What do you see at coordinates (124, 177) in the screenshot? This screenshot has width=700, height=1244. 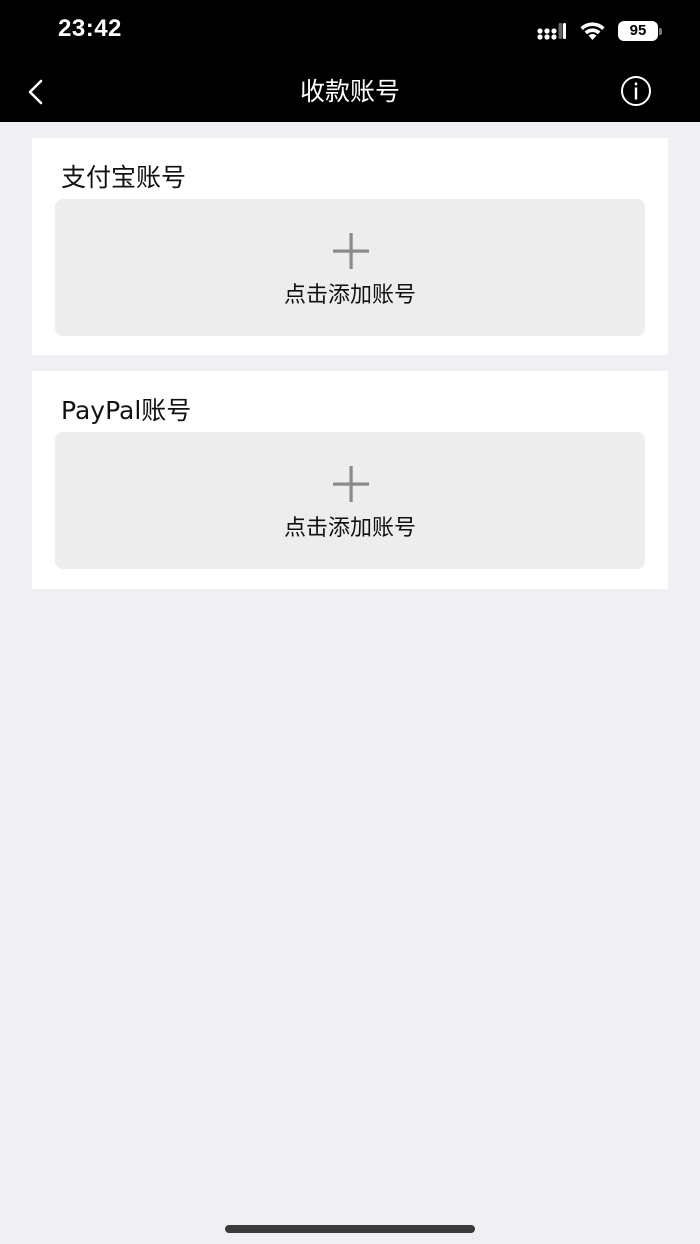 I see `alipay-account-title: 支付宝账号` at bounding box center [124, 177].